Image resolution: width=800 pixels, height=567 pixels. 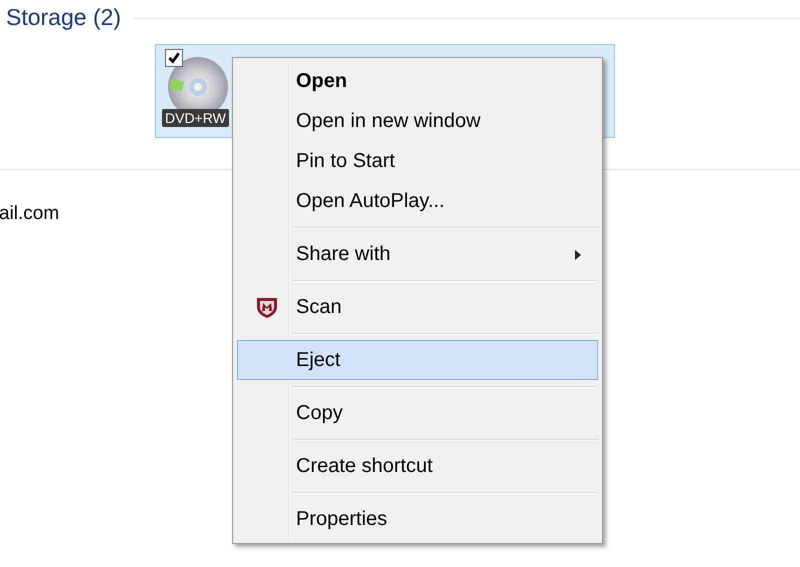 What do you see at coordinates (195, 118) in the screenshot?
I see `drive-badge: DVD+RW` at bounding box center [195, 118].